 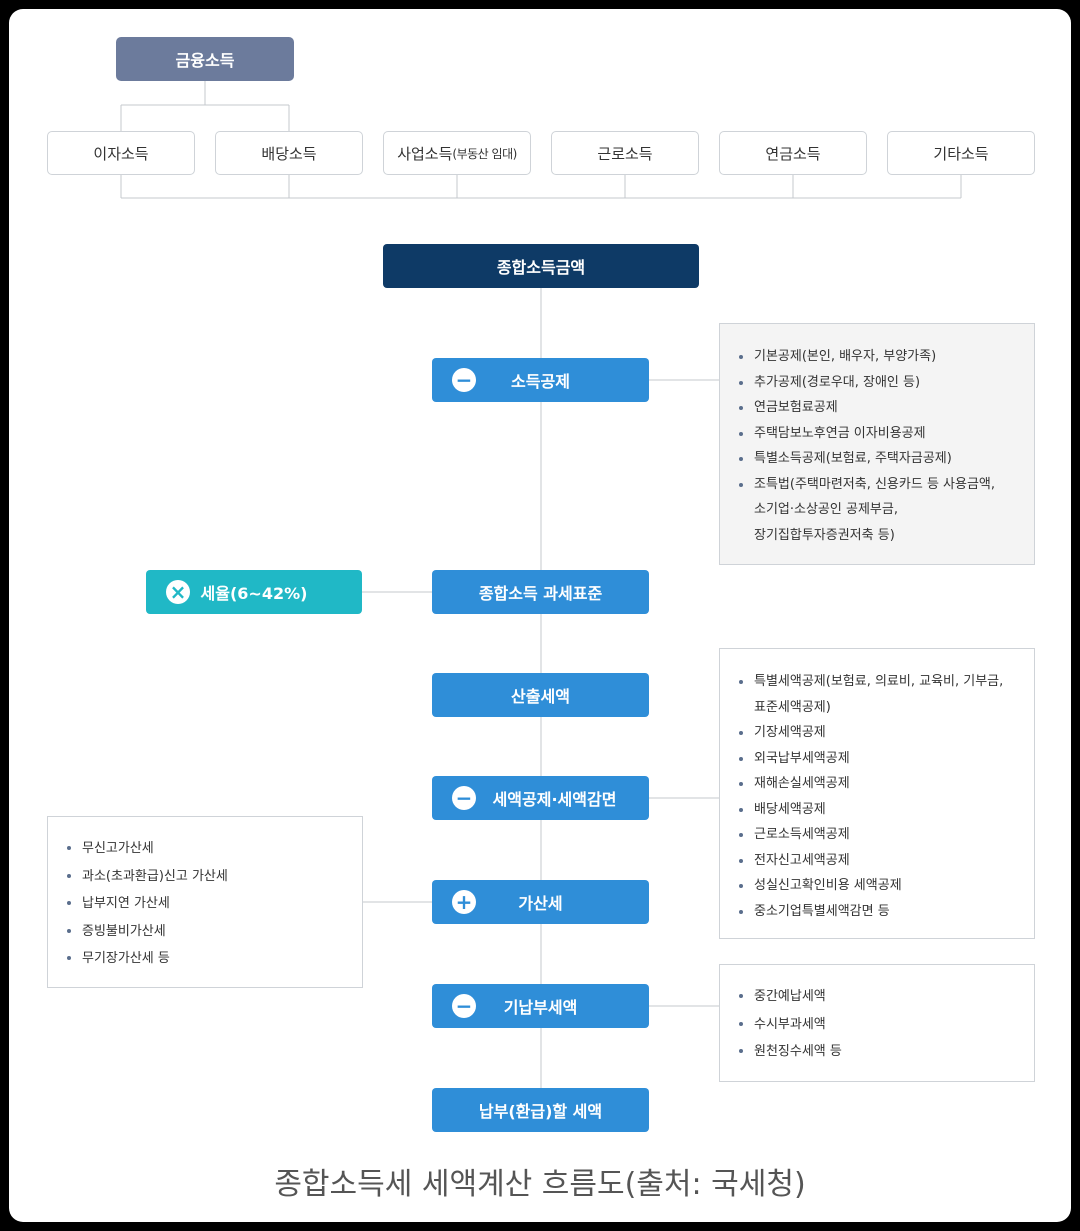 I want to click on list-item: 무기장가산세 등, so click(x=213, y=959).